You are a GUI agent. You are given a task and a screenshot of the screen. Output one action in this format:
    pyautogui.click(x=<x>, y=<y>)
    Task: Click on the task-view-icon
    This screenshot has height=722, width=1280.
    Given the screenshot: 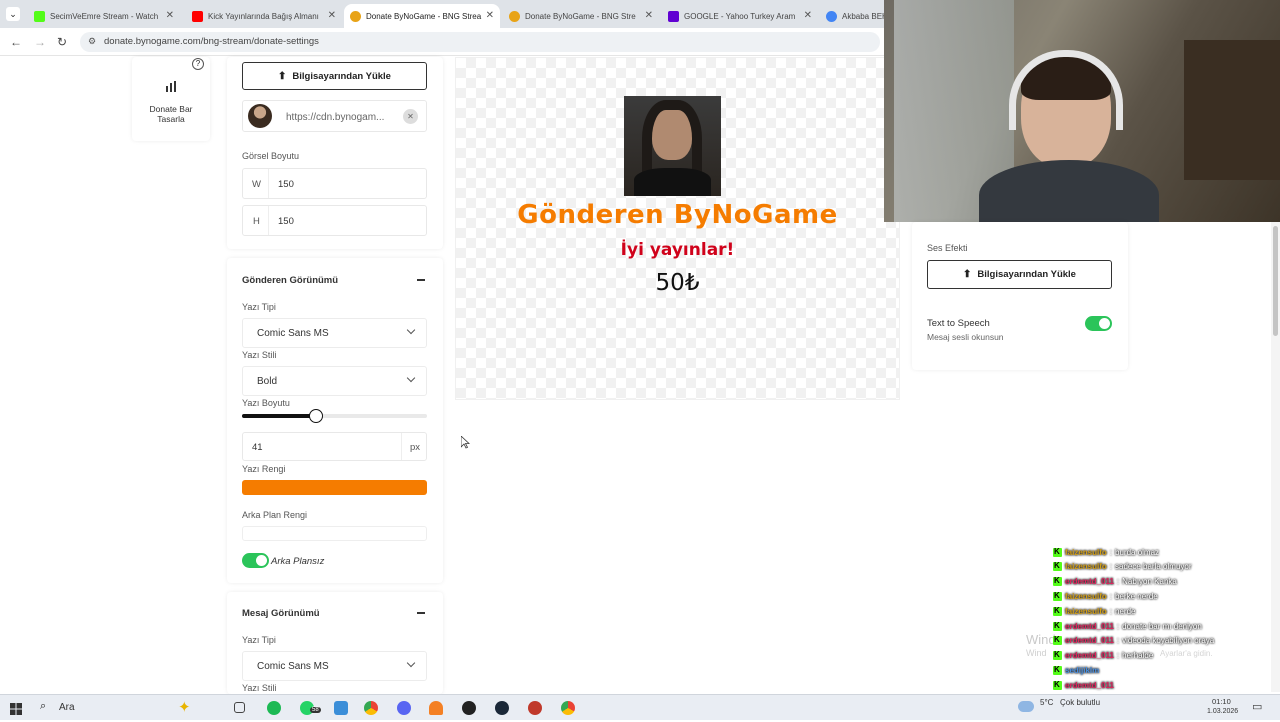 What is the action you would take?
    pyautogui.click(x=239, y=707)
    